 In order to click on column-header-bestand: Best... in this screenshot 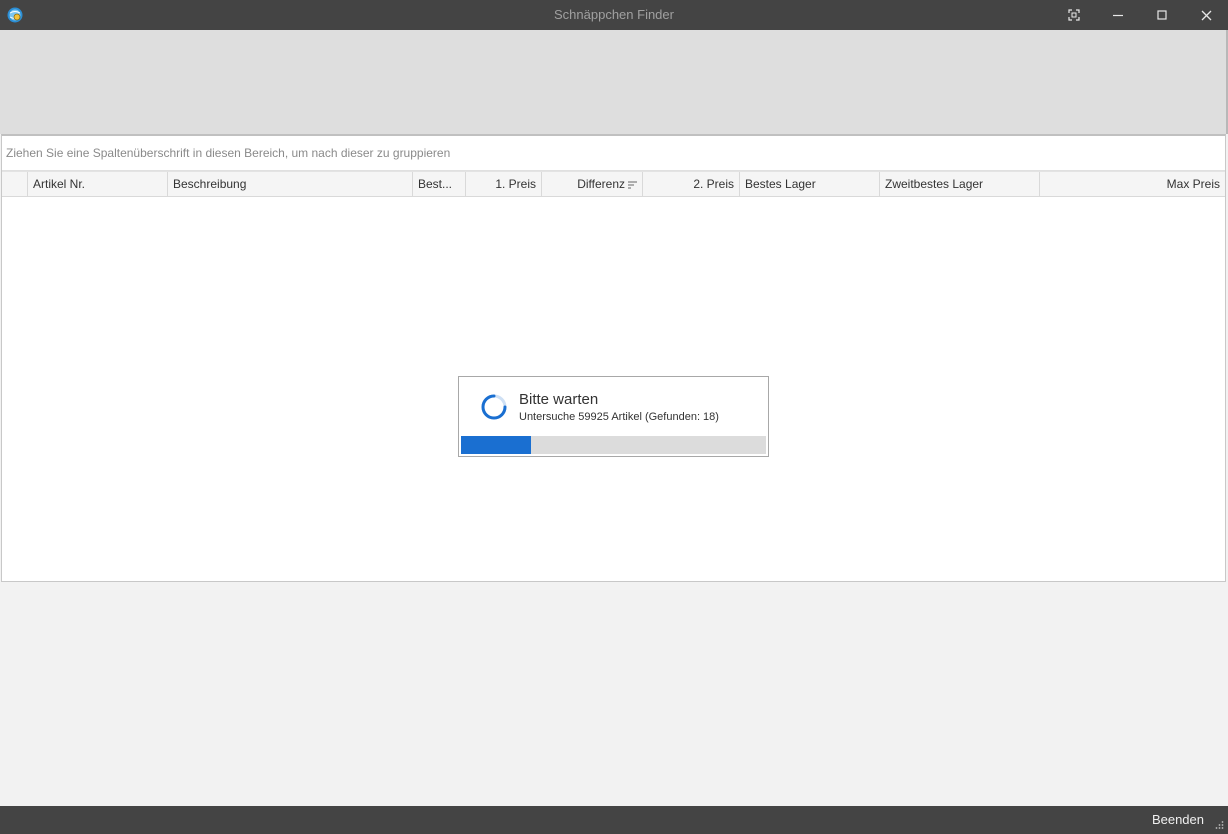, I will do `click(439, 184)`.